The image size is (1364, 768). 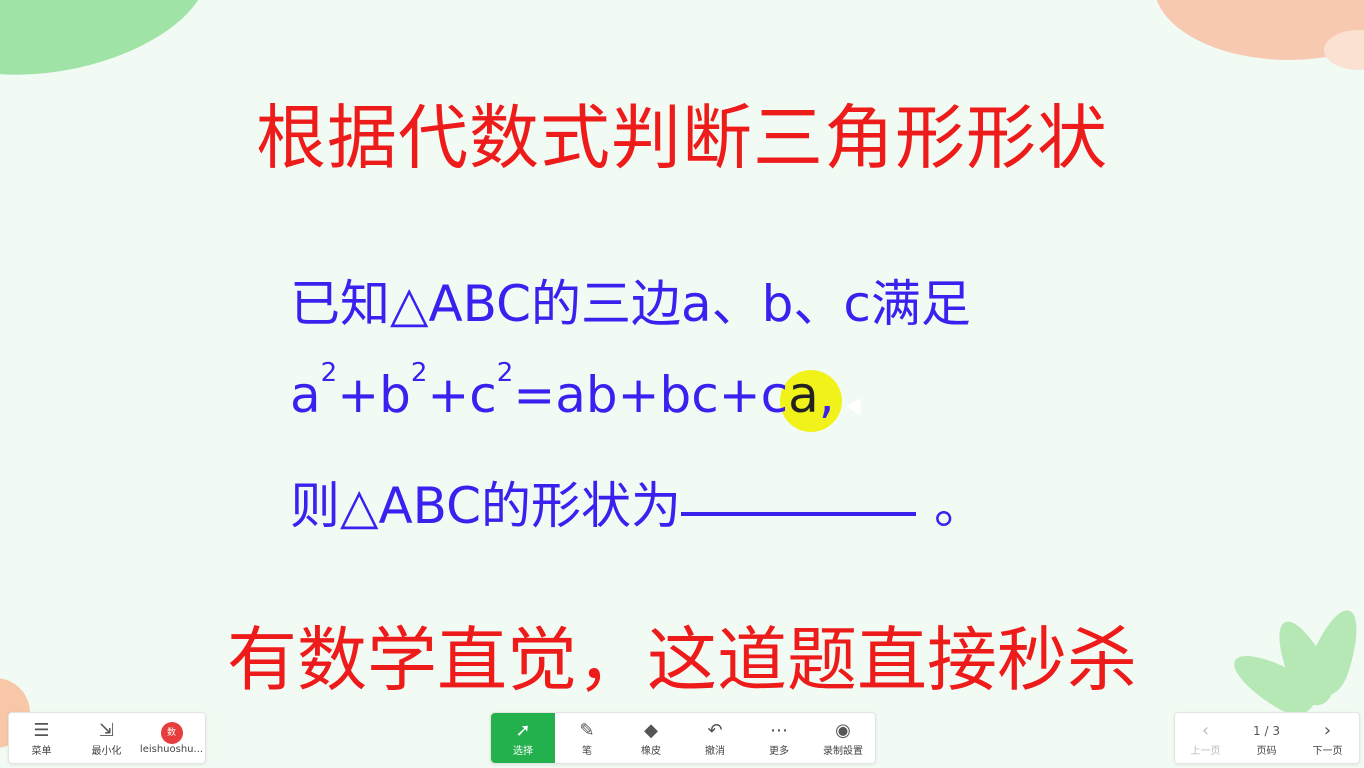 What do you see at coordinates (1266, 730) in the screenshot?
I see `page-number: 1 / 3` at bounding box center [1266, 730].